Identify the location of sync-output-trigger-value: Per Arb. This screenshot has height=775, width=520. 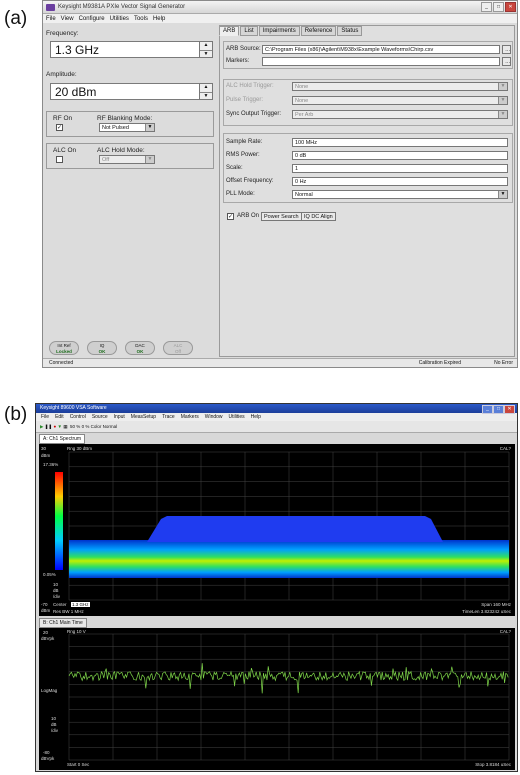
(304, 115).